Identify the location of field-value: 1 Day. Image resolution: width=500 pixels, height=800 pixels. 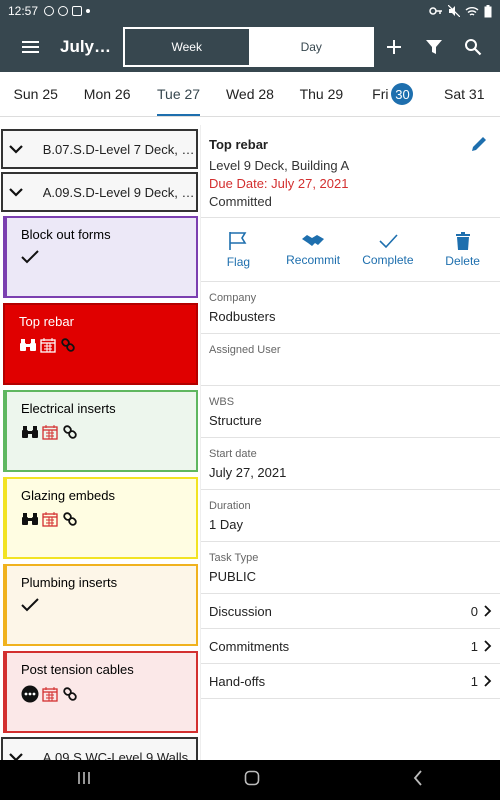
(226, 524).